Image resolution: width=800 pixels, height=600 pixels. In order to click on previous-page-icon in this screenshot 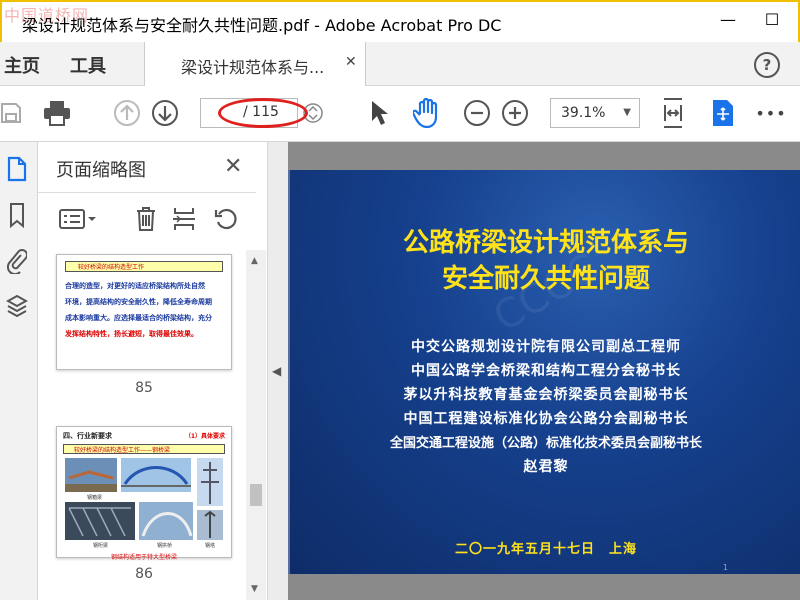, I will do `click(127, 113)`.